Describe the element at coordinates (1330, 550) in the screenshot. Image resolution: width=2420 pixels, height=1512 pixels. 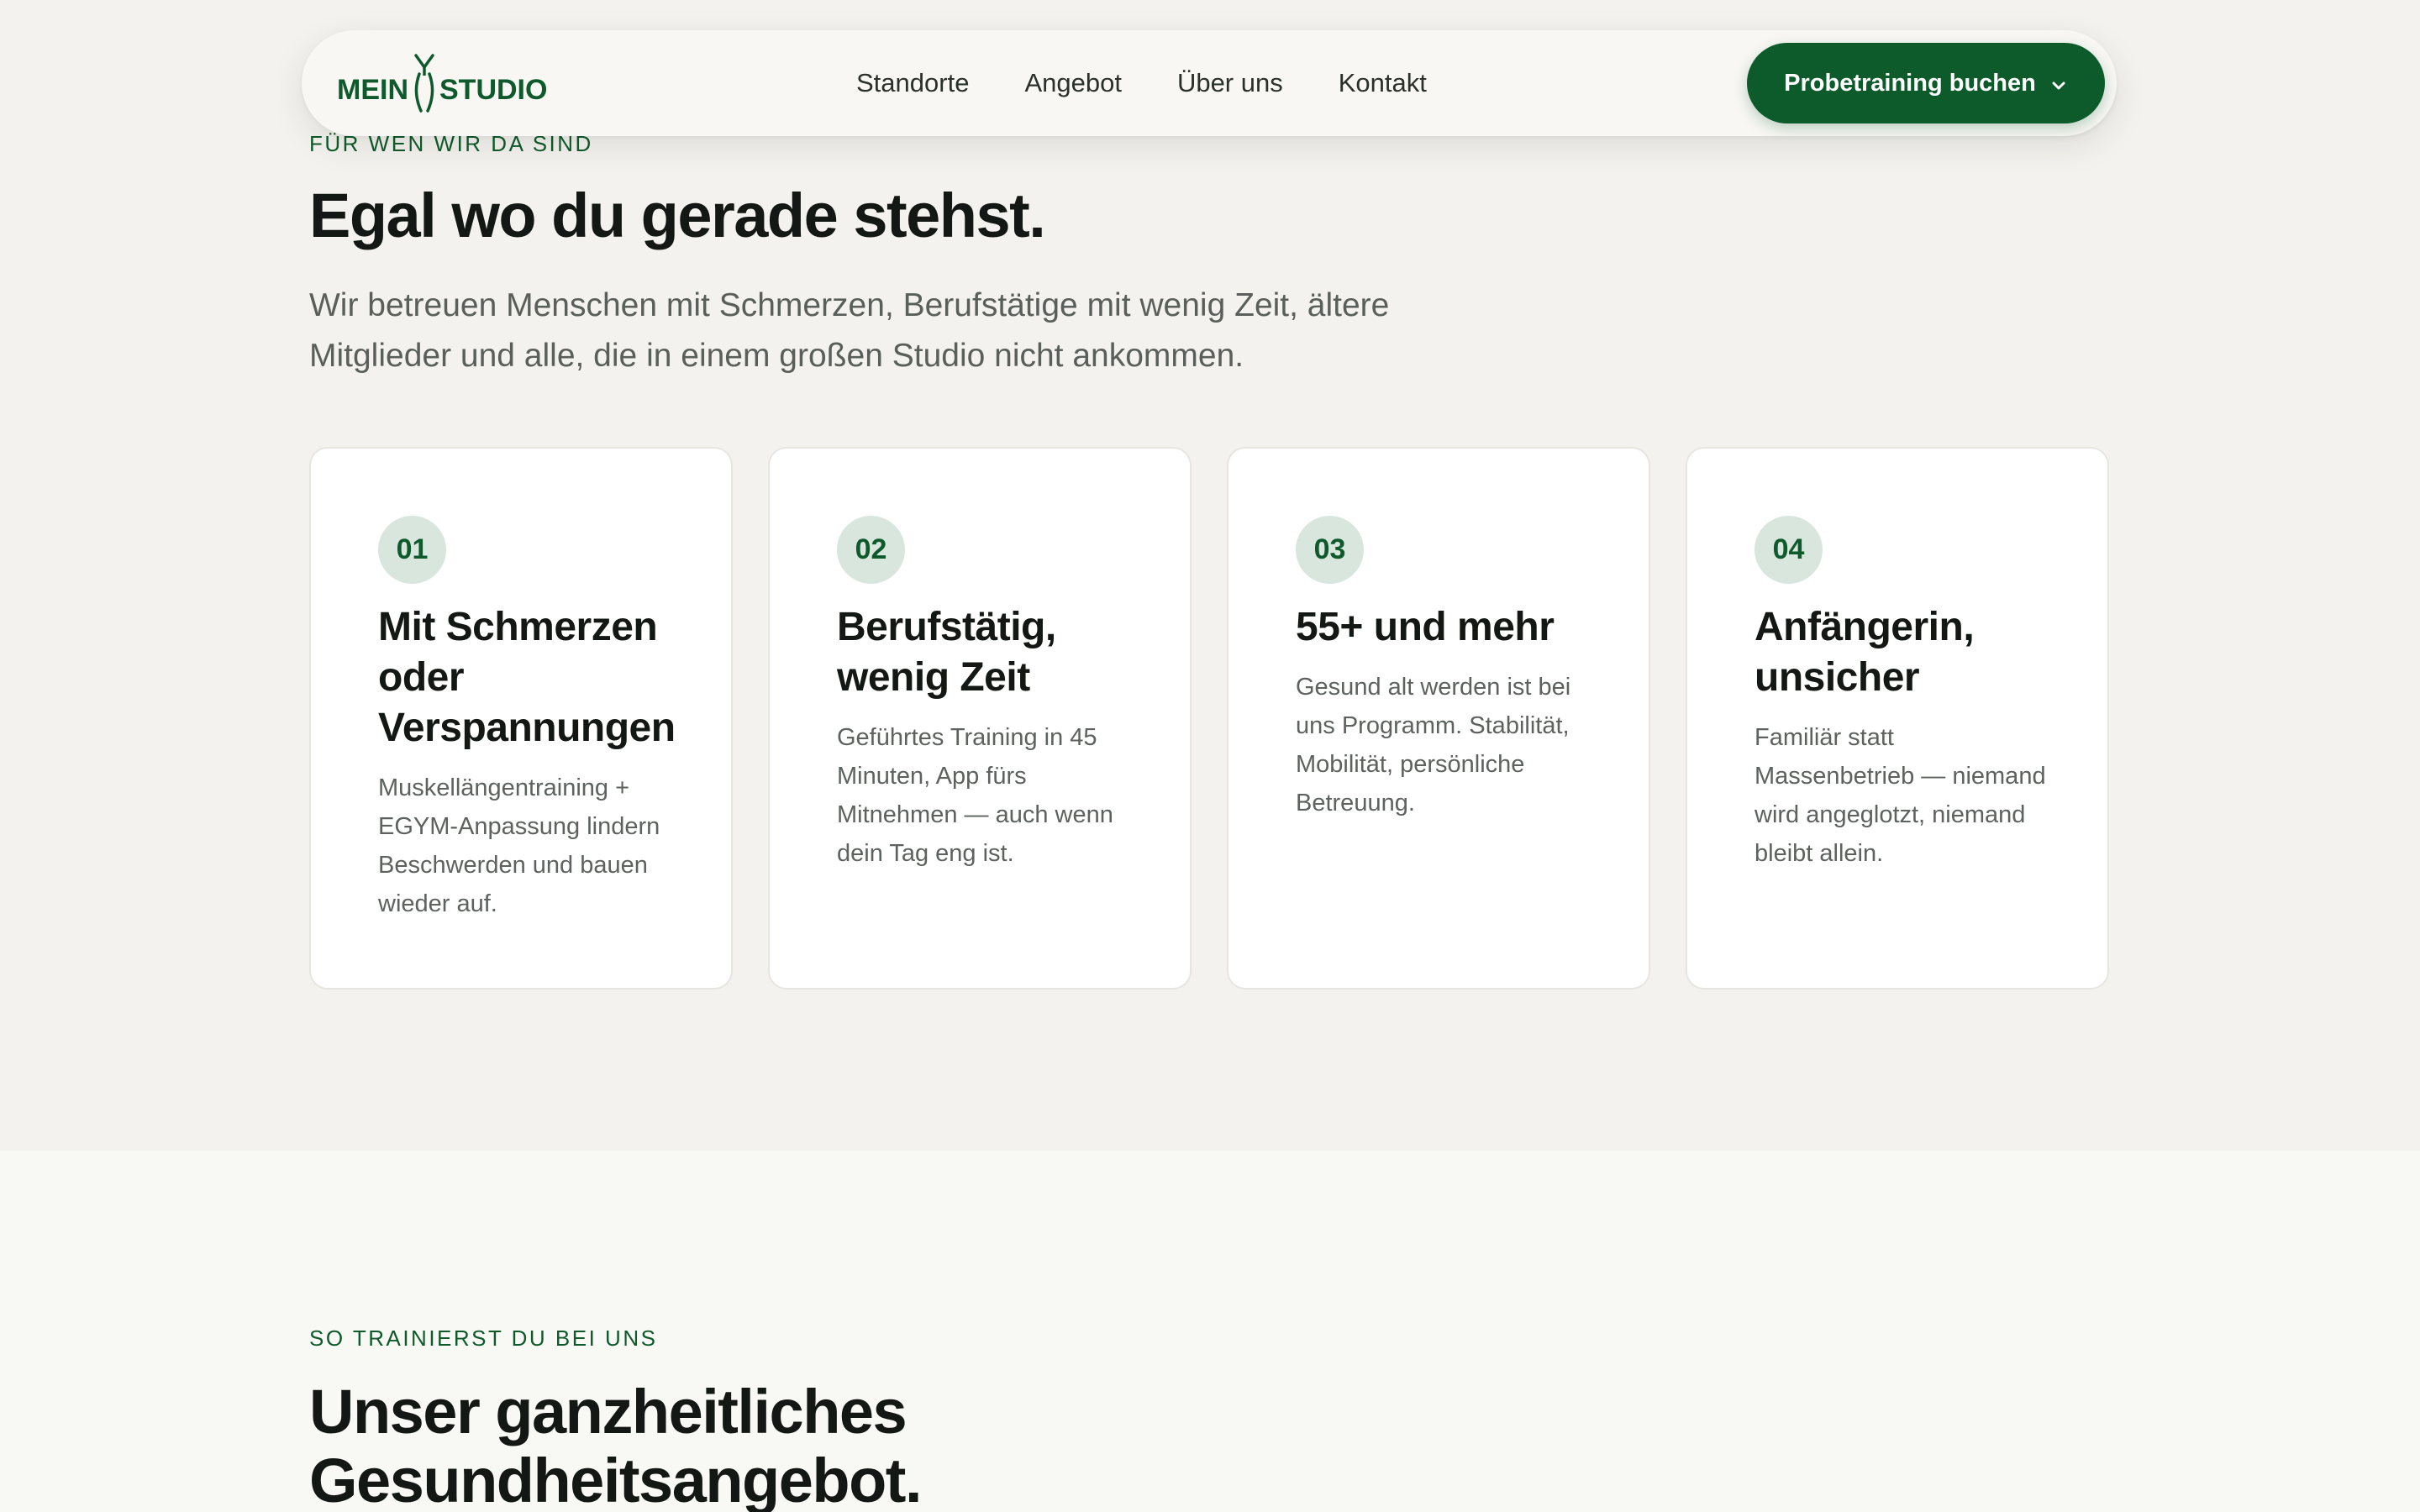
I see `card-number-badge: 03` at that location.